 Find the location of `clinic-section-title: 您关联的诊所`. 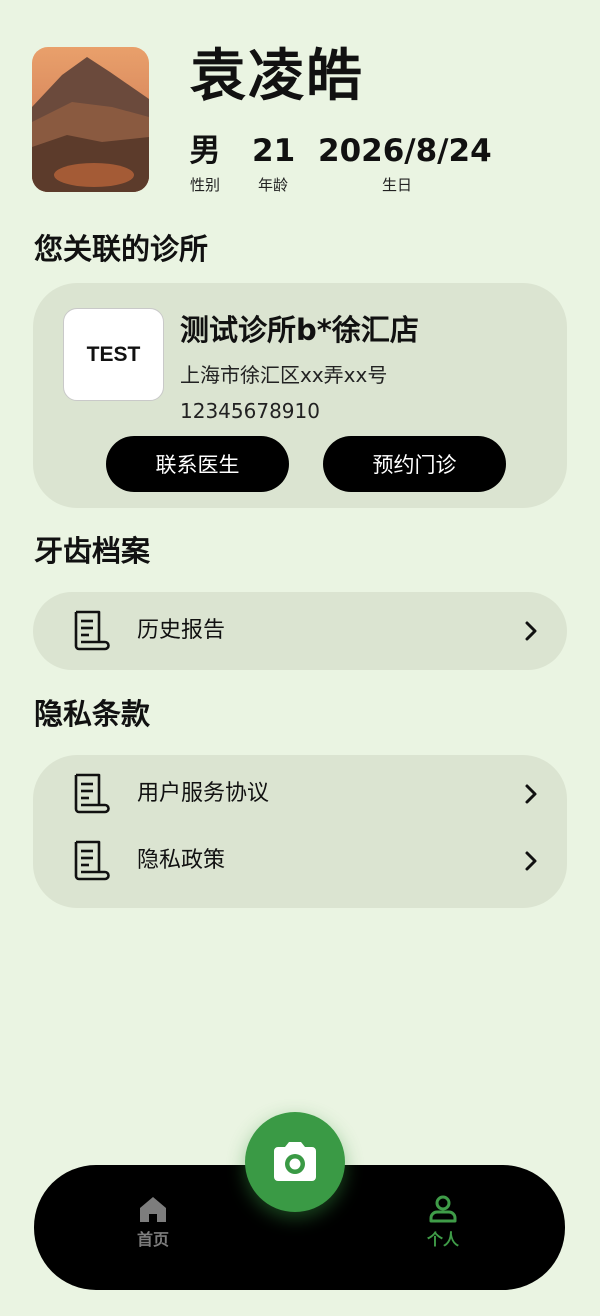

clinic-section-title: 您关联的诊所 is located at coordinates (121, 249).